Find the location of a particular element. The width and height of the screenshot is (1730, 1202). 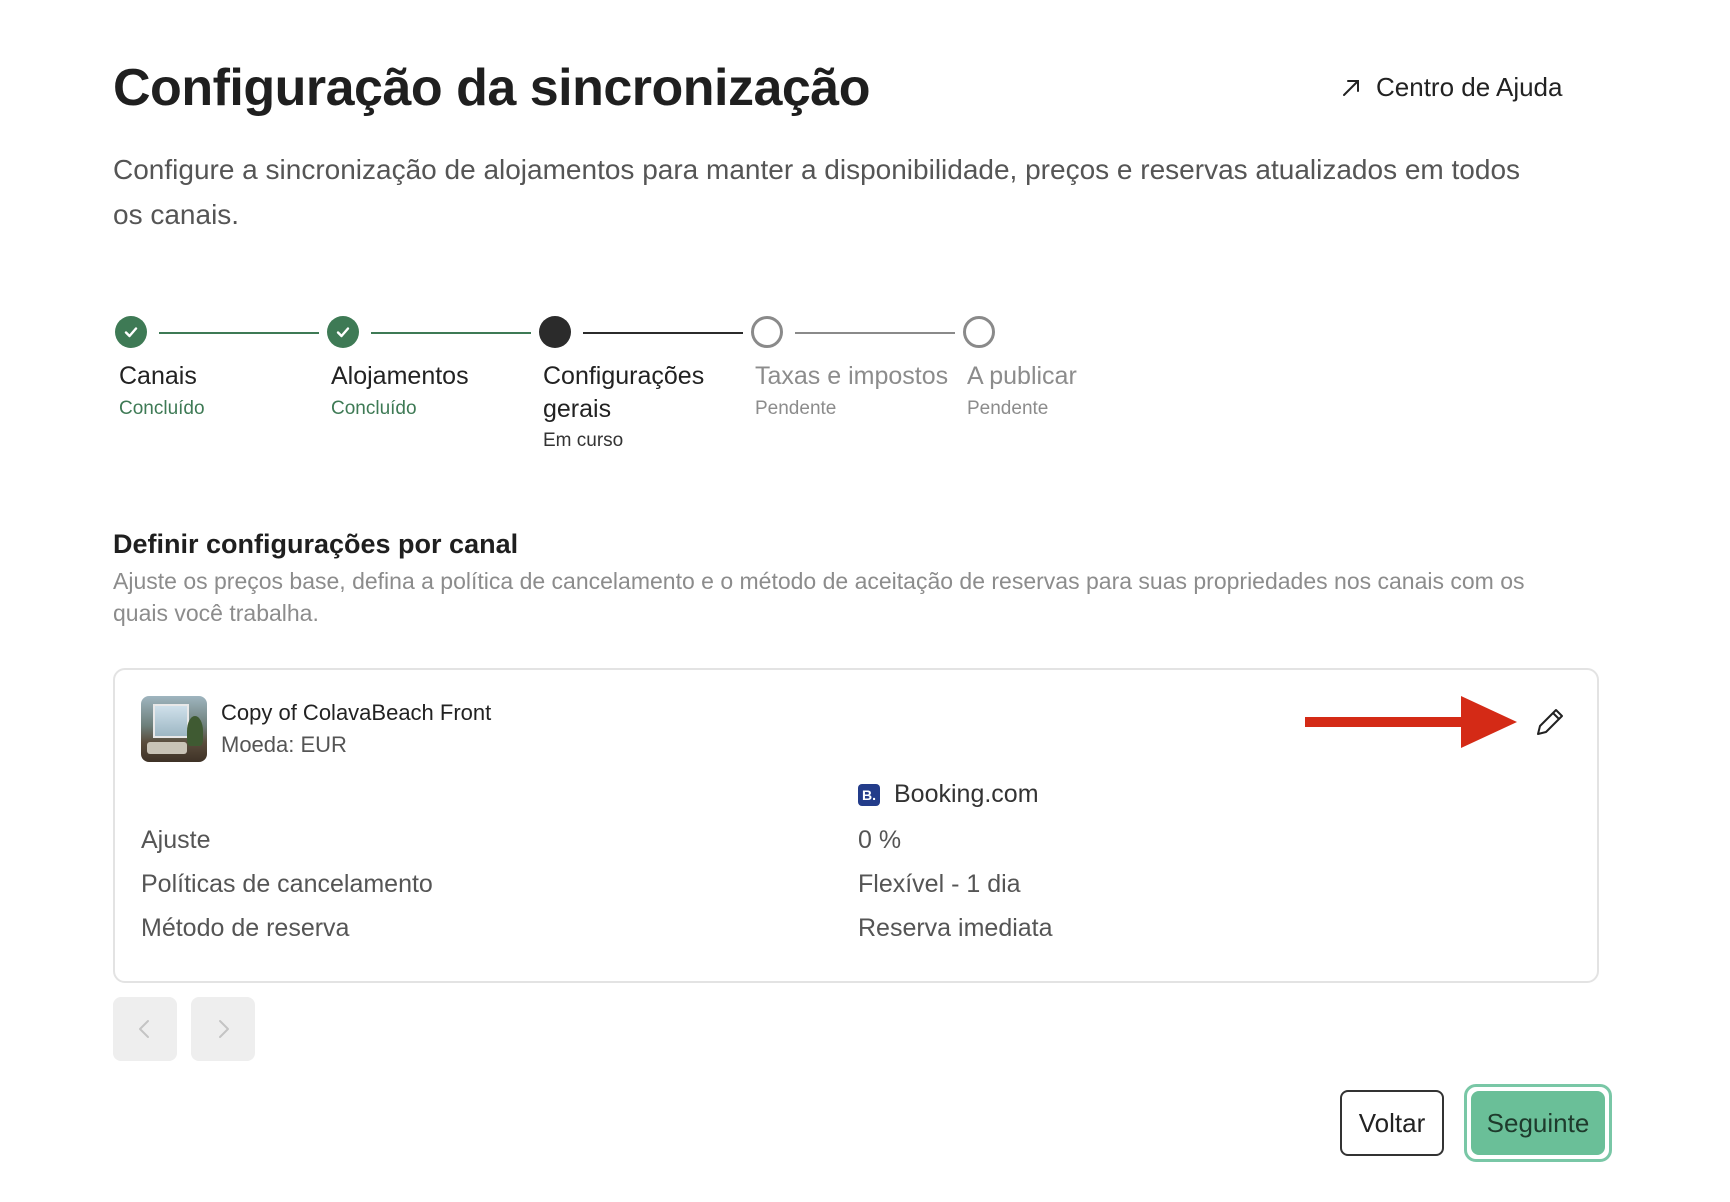

row-value-cancelamento: Flexível - 1 dia is located at coordinates (939, 884).